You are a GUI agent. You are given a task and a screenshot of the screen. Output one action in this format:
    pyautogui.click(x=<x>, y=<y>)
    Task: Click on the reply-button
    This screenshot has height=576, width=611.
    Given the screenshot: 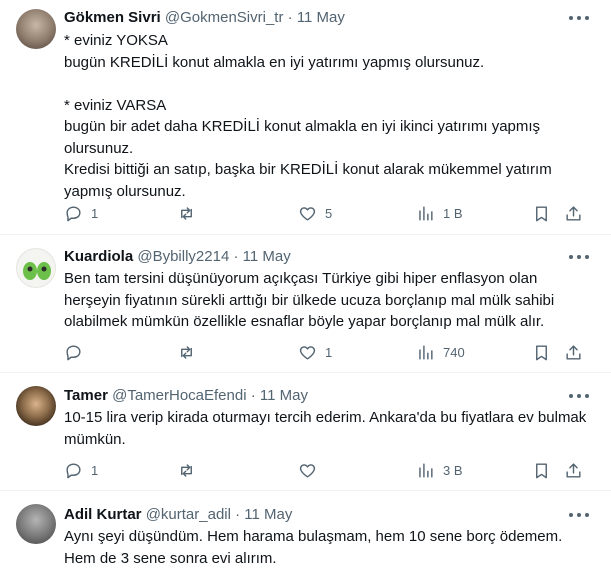 What is the action you would take?
    pyautogui.click(x=77, y=352)
    